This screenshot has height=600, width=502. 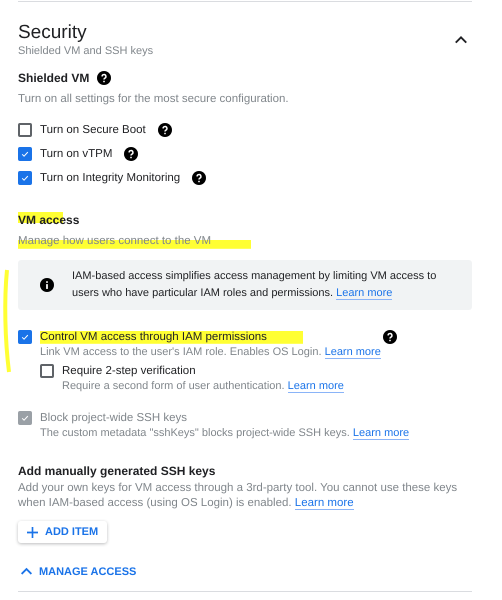 I want to click on checkbox-label: Turn on Secure Boot, so click(x=93, y=130).